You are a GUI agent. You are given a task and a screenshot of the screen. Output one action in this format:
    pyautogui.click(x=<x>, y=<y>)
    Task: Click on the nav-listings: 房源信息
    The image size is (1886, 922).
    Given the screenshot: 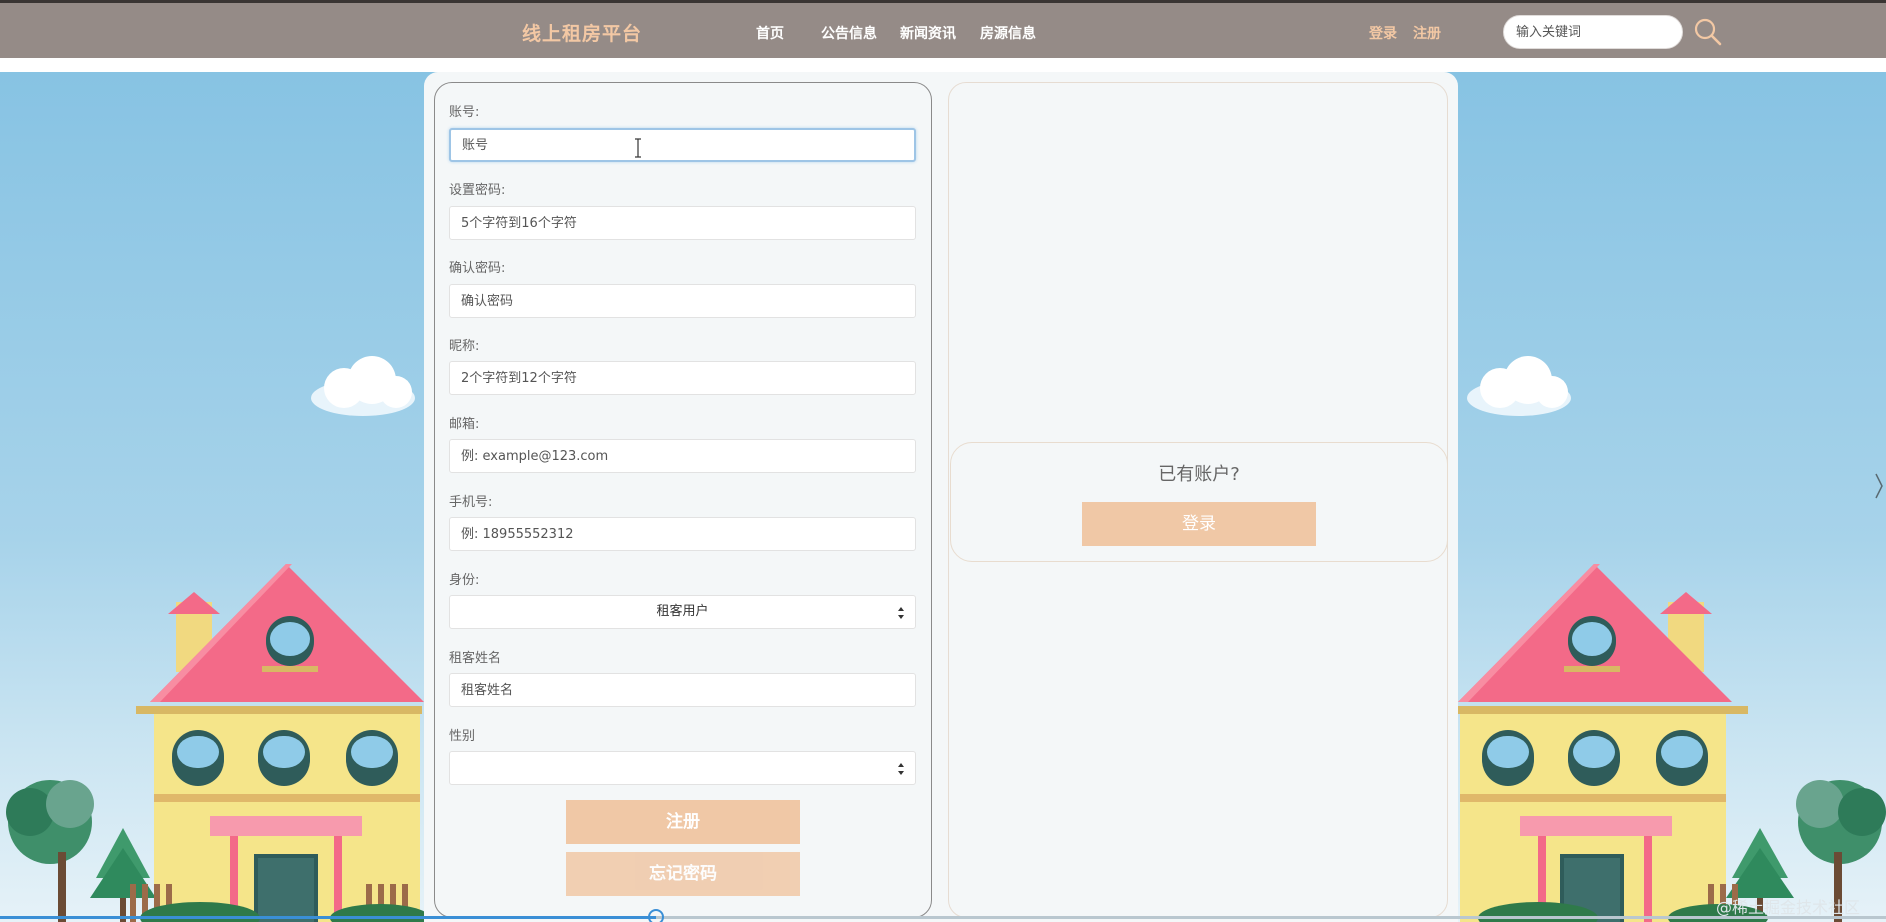 What is the action you would take?
    pyautogui.click(x=1008, y=33)
    